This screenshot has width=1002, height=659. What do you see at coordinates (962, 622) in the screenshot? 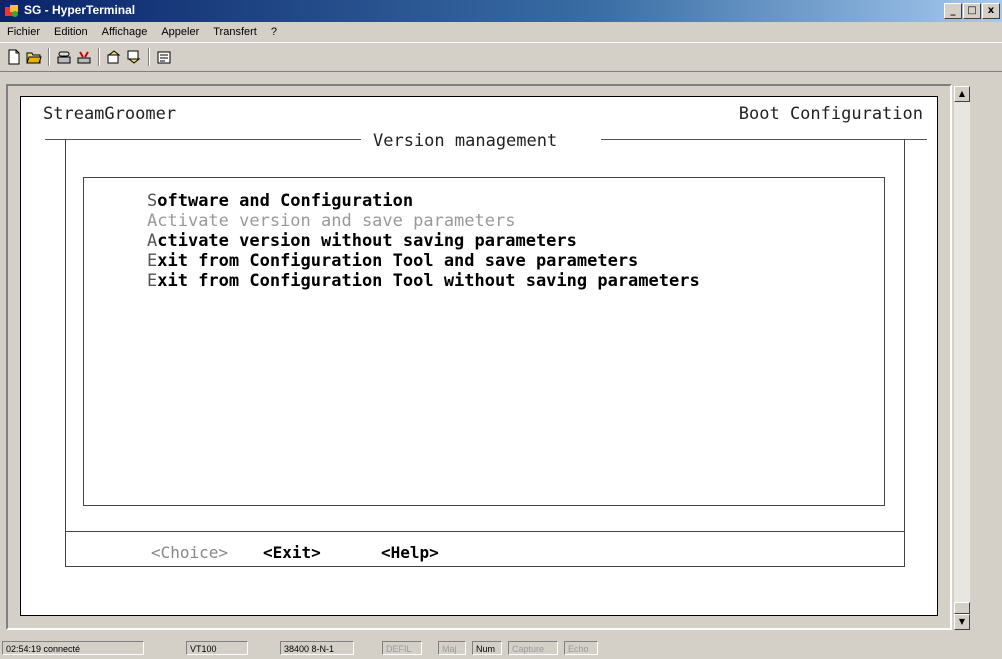
I see `scroll-down-icon: ▼` at bounding box center [962, 622].